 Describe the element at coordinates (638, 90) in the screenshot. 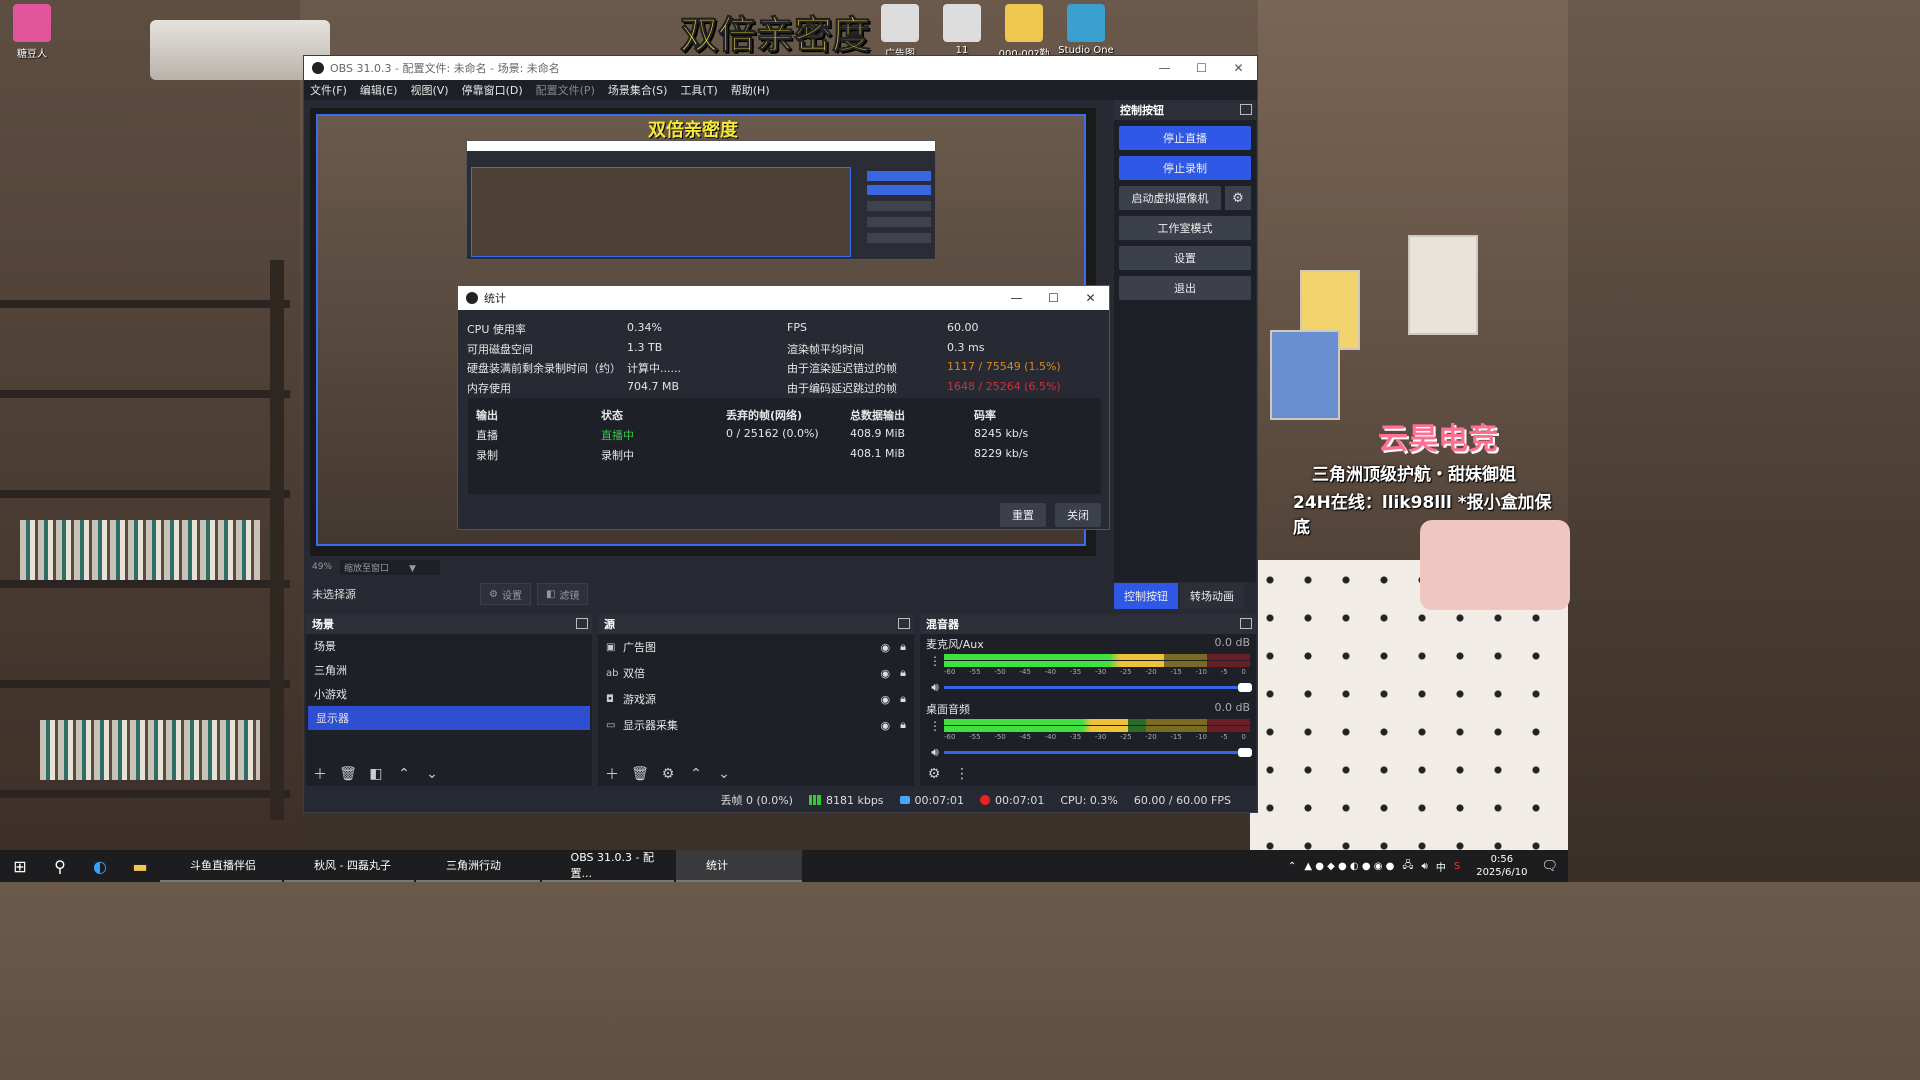

I see `menu-scene-collection: 场景集合(S)` at that location.